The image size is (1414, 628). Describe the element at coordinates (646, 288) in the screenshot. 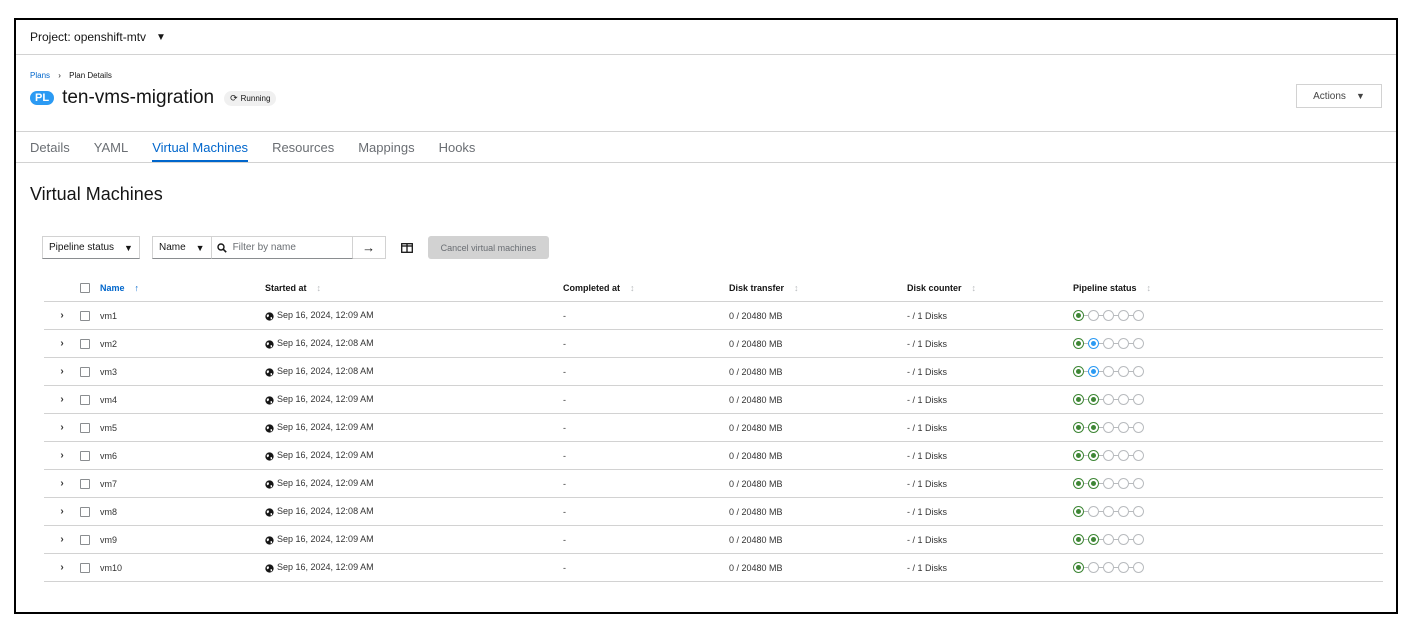

I see `column-header-completed: Completed at ↕` at that location.